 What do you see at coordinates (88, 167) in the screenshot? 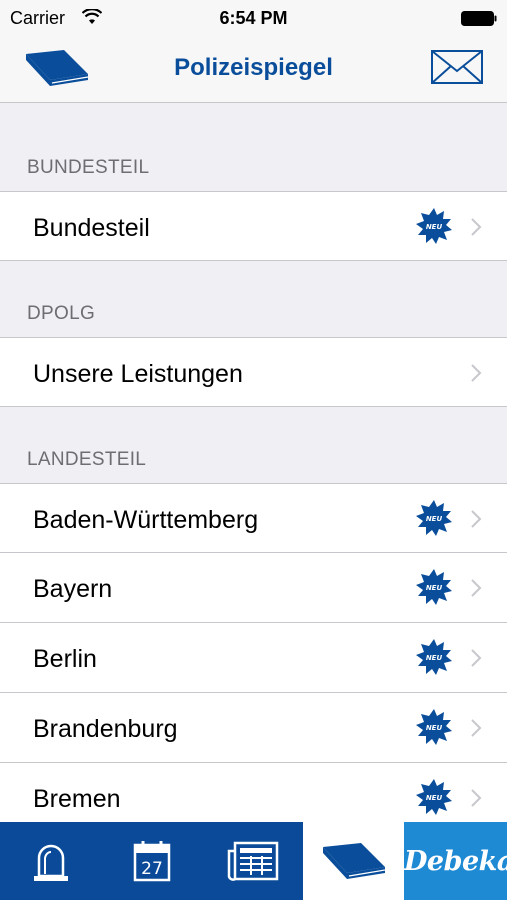
I see `section-header-label: BUNDESTEIL` at bounding box center [88, 167].